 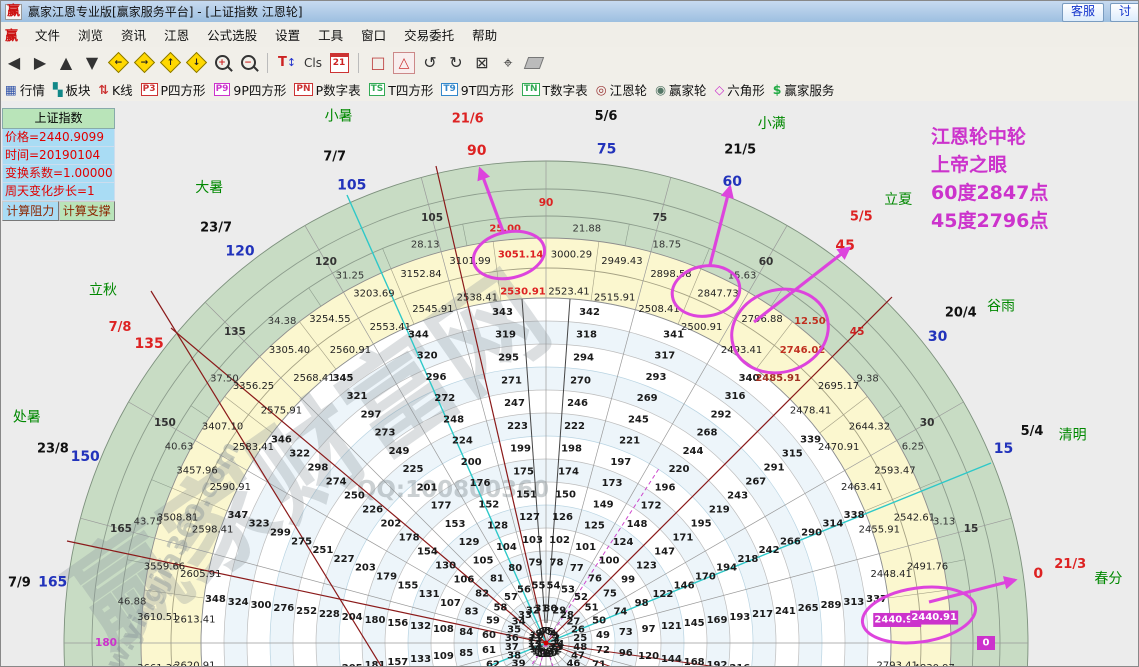 I want to click on view-button-p-number-table: PN P数字表, so click(x=327, y=89).